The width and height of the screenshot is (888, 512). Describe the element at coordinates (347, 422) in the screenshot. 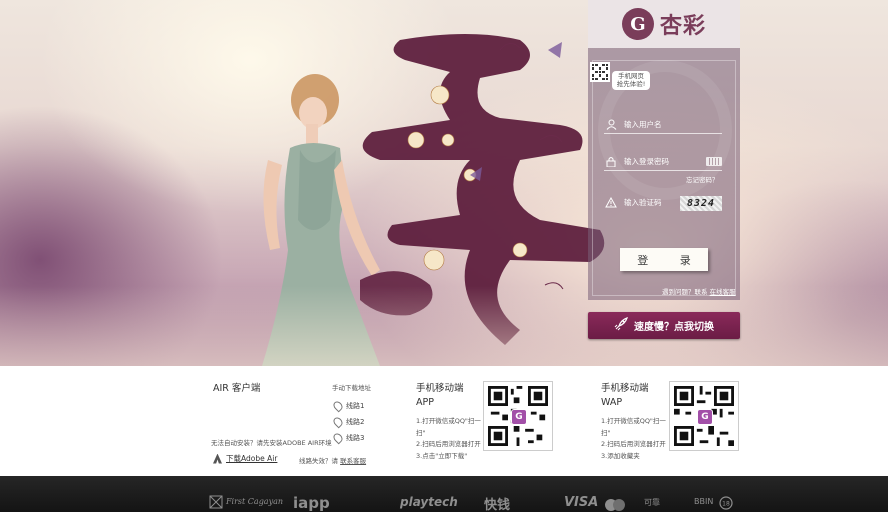

I see `download-line-2: 线路2` at that location.